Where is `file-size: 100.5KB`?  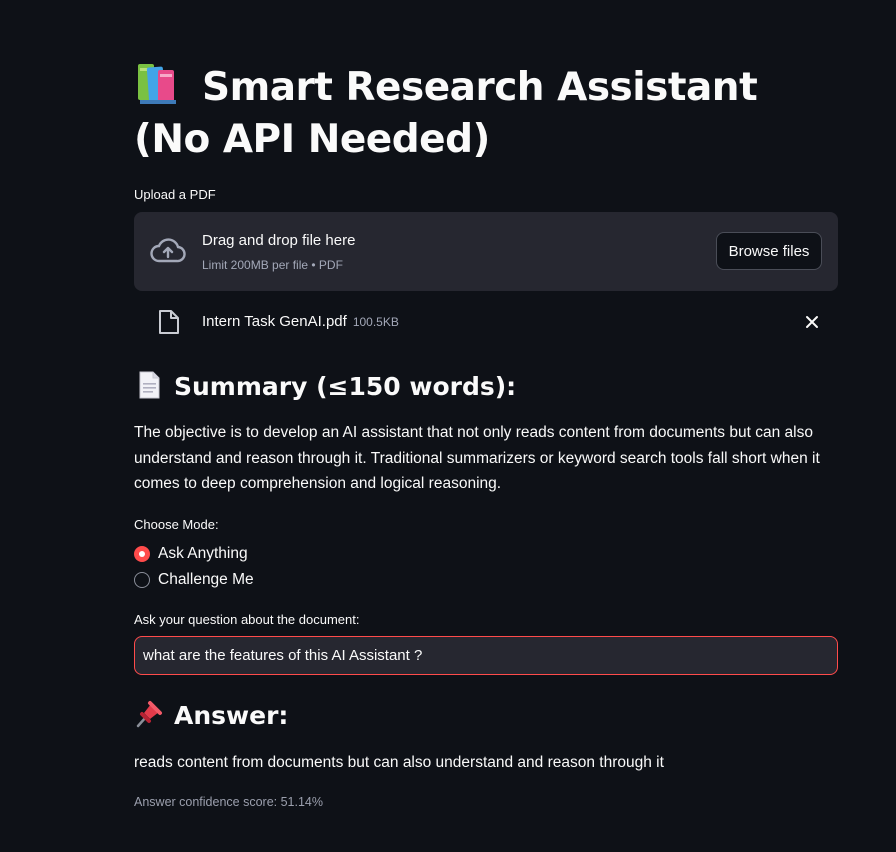
file-size: 100.5KB is located at coordinates (375, 322).